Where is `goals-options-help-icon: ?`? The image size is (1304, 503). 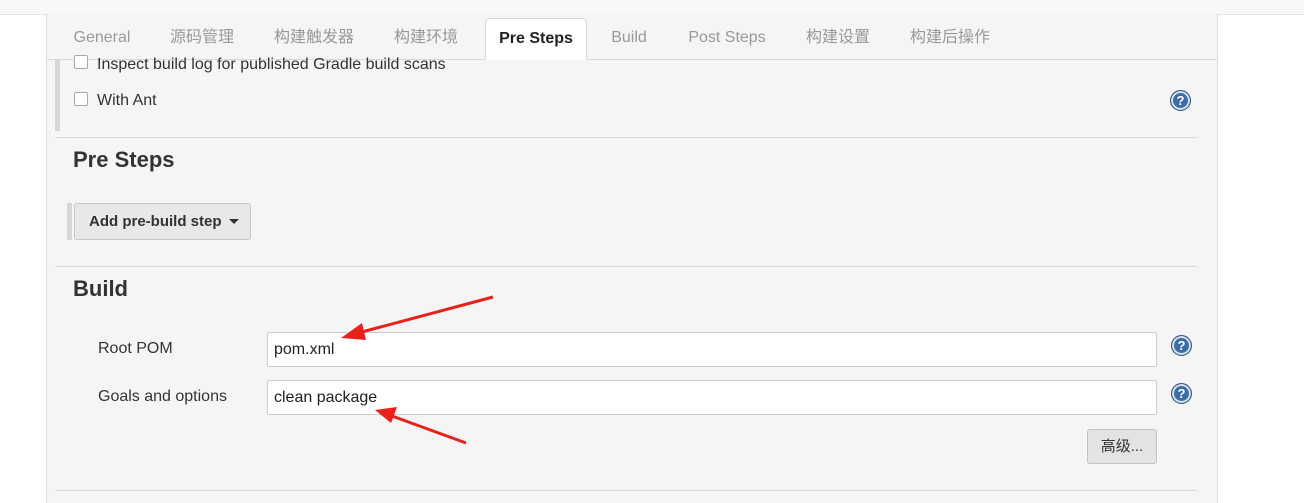
goals-options-help-icon: ? is located at coordinates (1181, 393).